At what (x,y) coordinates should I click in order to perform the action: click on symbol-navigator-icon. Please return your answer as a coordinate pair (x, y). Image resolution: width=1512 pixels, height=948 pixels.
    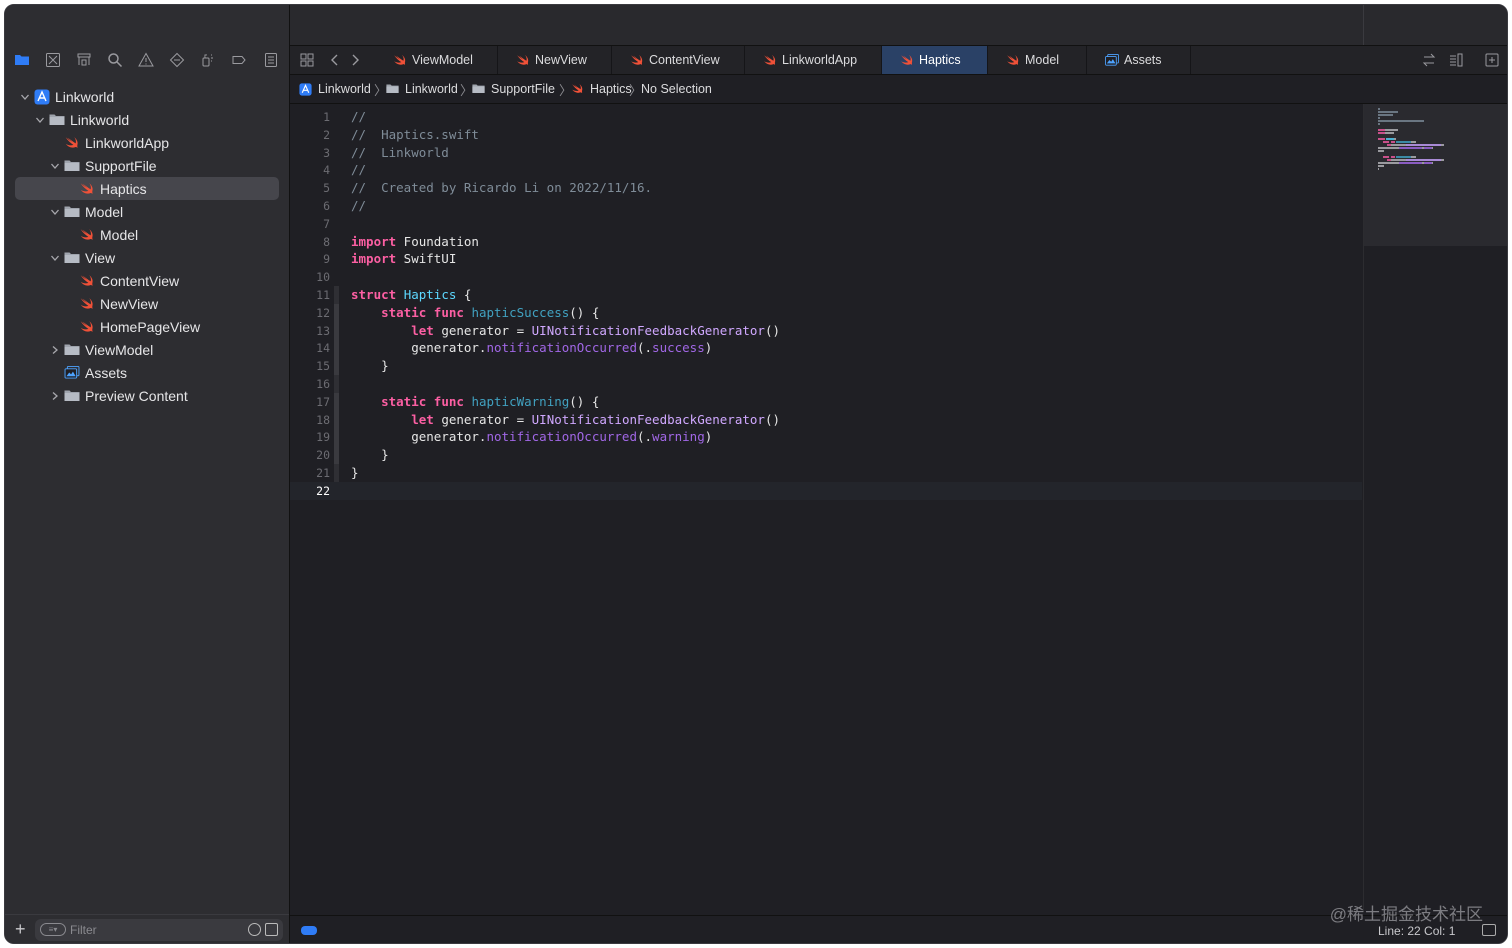
    Looking at the image, I should click on (84, 60).